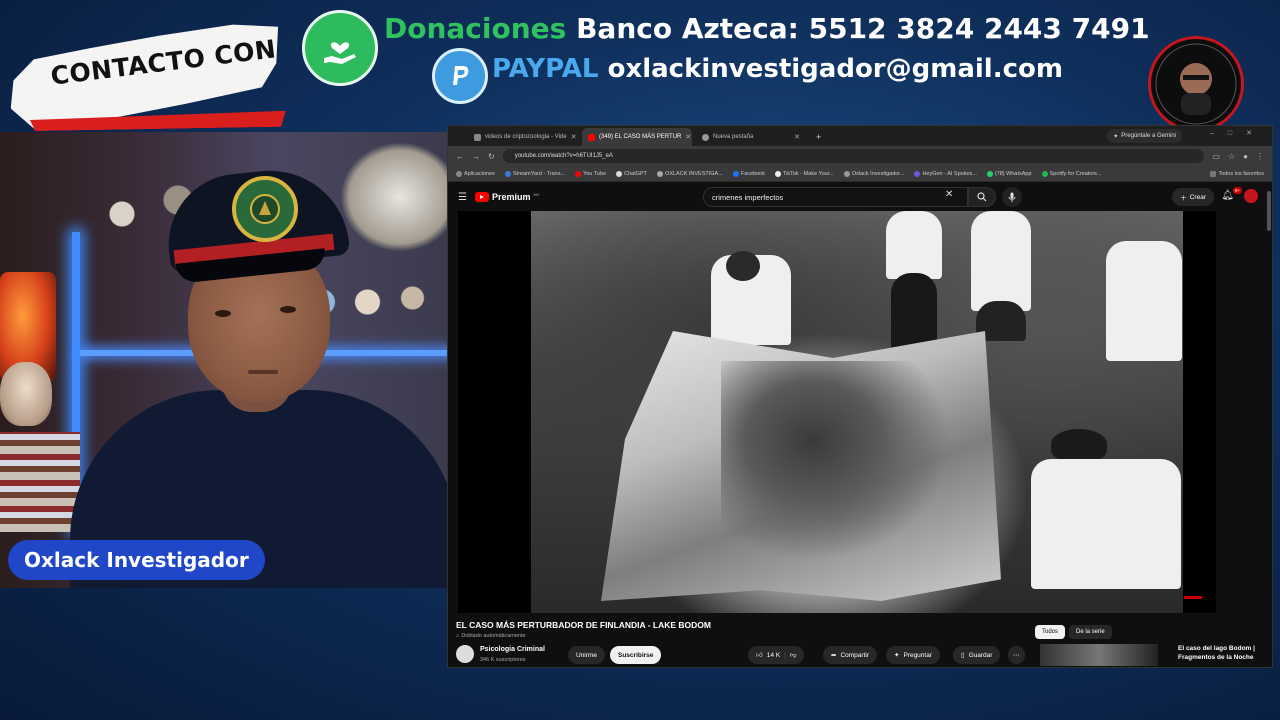 The width and height of the screenshot is (1280, 720). Describe the element at coordinates (223, 313) in the screenshot. I see `left-eye` at that location.